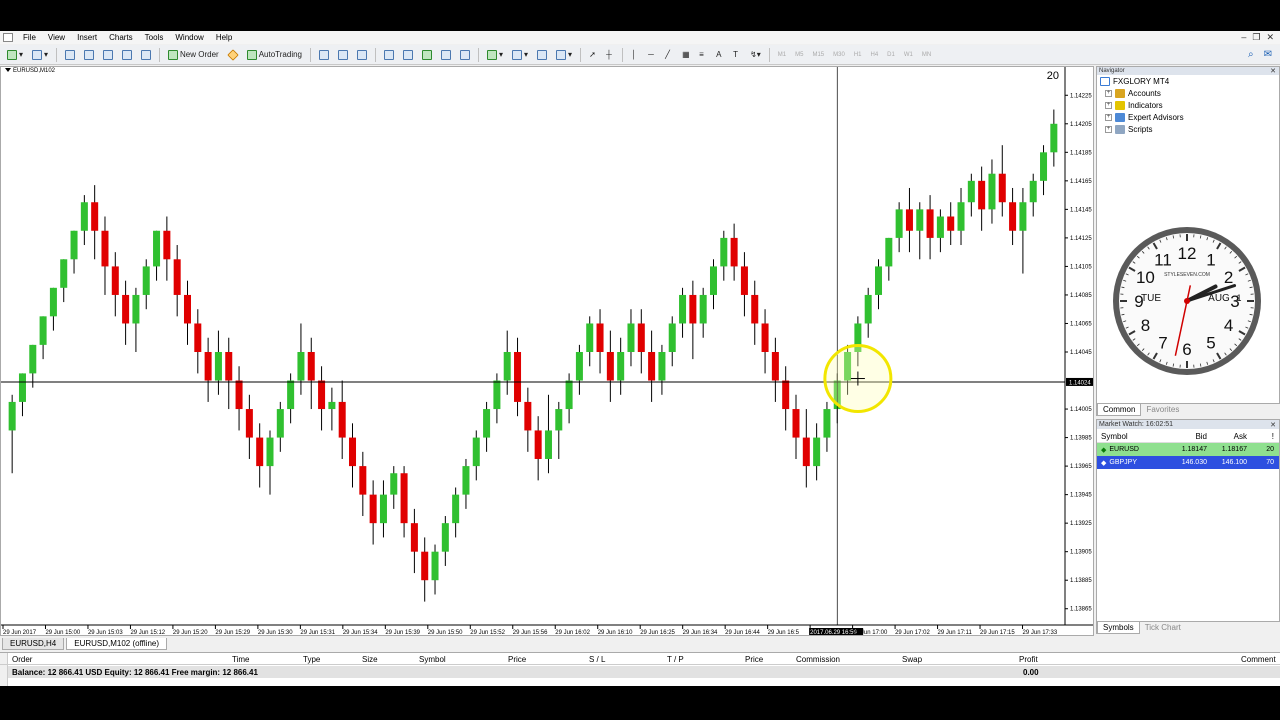 Image resolution: width=1280 pixels, height=720 pixels. I want to click on chat-icon: ✉, so click(1268, 54).